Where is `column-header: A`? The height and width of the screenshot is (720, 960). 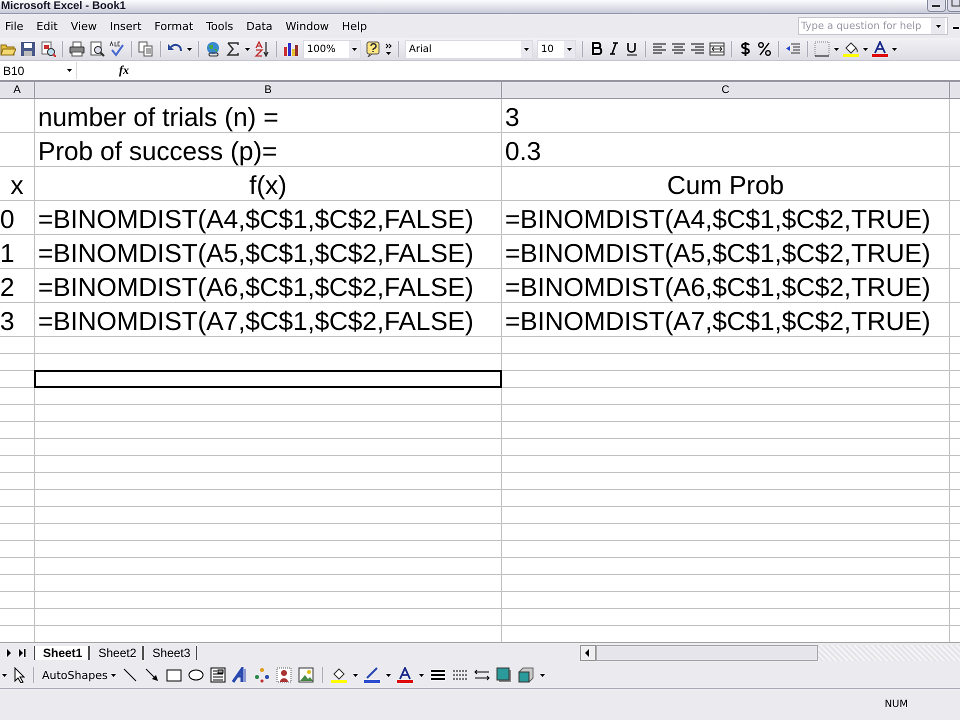
column-header: A is located at coordinates (17, 90).